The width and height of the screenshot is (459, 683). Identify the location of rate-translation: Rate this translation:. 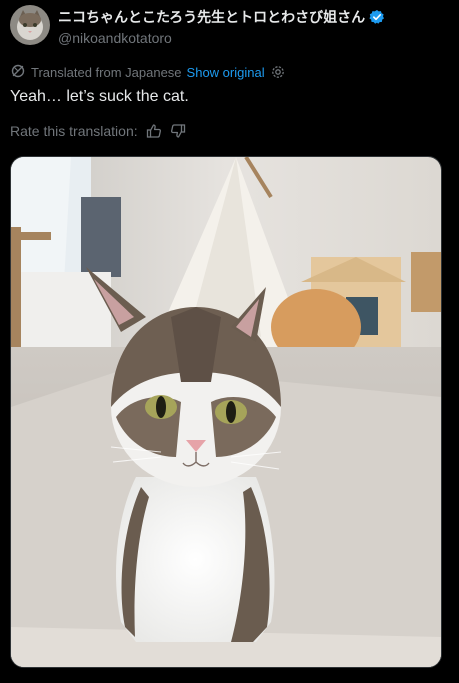
(98, 131).